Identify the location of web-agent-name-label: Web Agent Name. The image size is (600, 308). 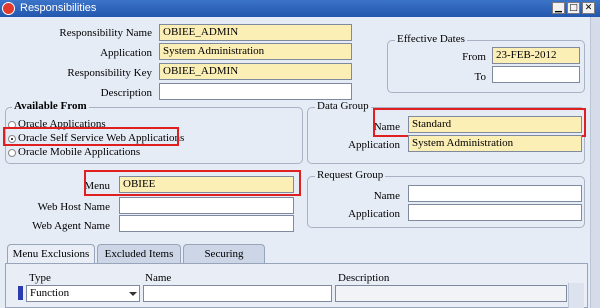
(71, 226).